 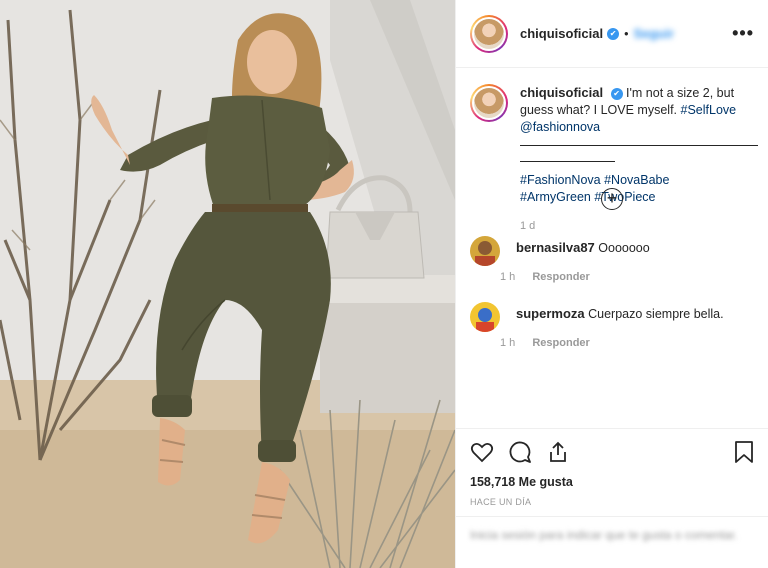 I want to click on hashtag-link: #NovaBabe, so click(x=636, y=180).